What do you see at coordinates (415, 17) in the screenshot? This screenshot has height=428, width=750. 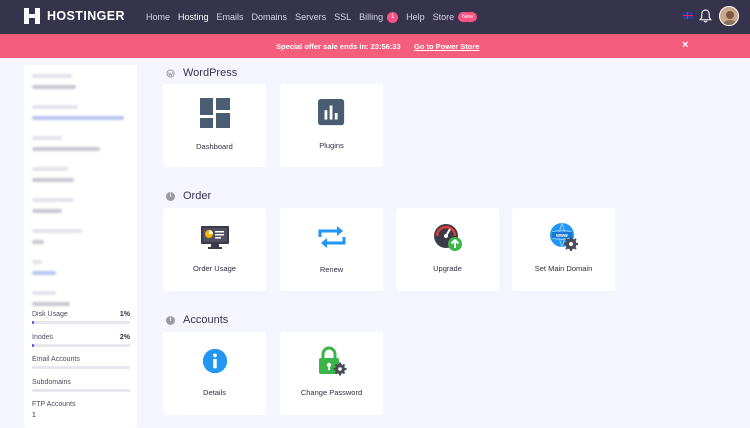 I see `nav-help: Help` at bounding box center [415, 17].